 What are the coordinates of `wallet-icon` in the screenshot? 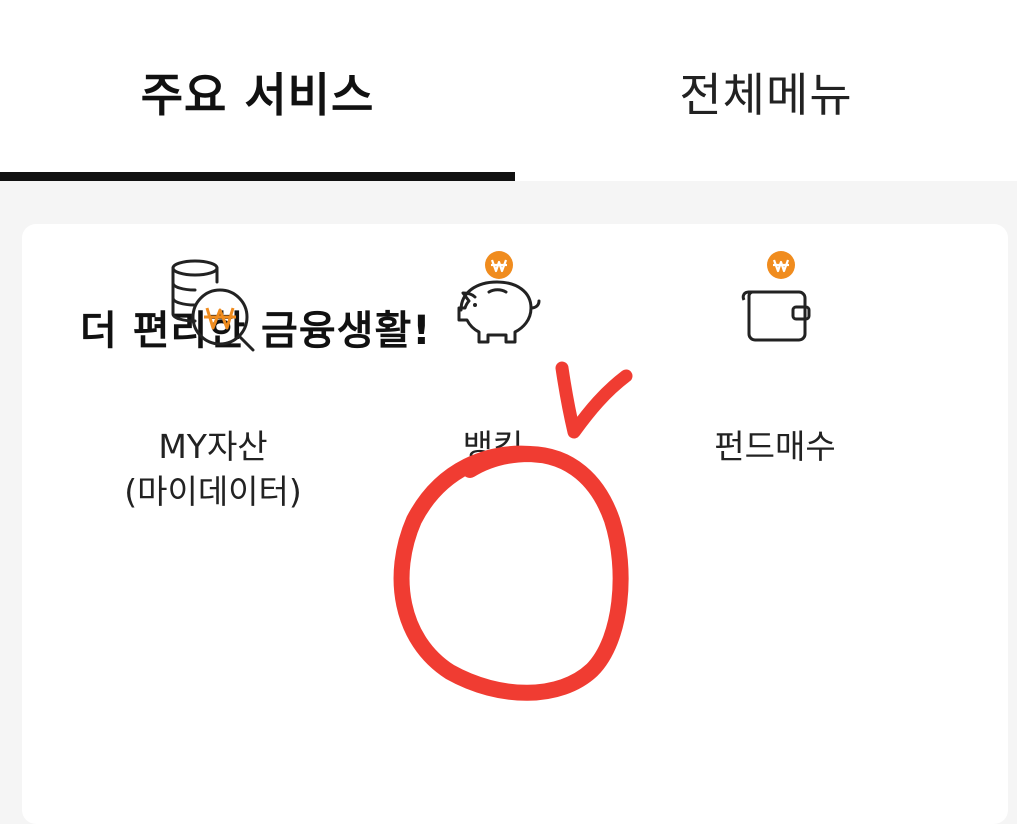 It's located at (776, 296).